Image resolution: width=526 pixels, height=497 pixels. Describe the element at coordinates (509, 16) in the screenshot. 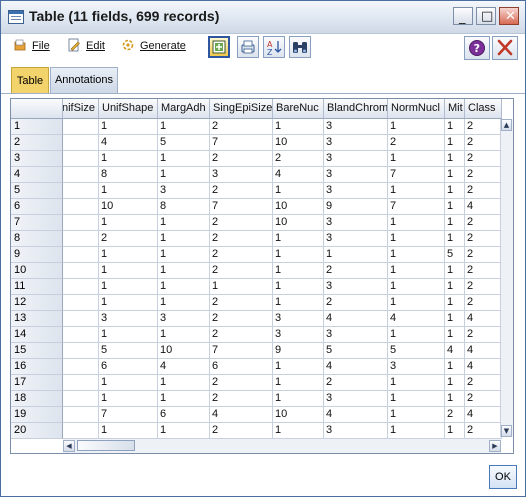

I see `close-window-button: ✕` at that location.